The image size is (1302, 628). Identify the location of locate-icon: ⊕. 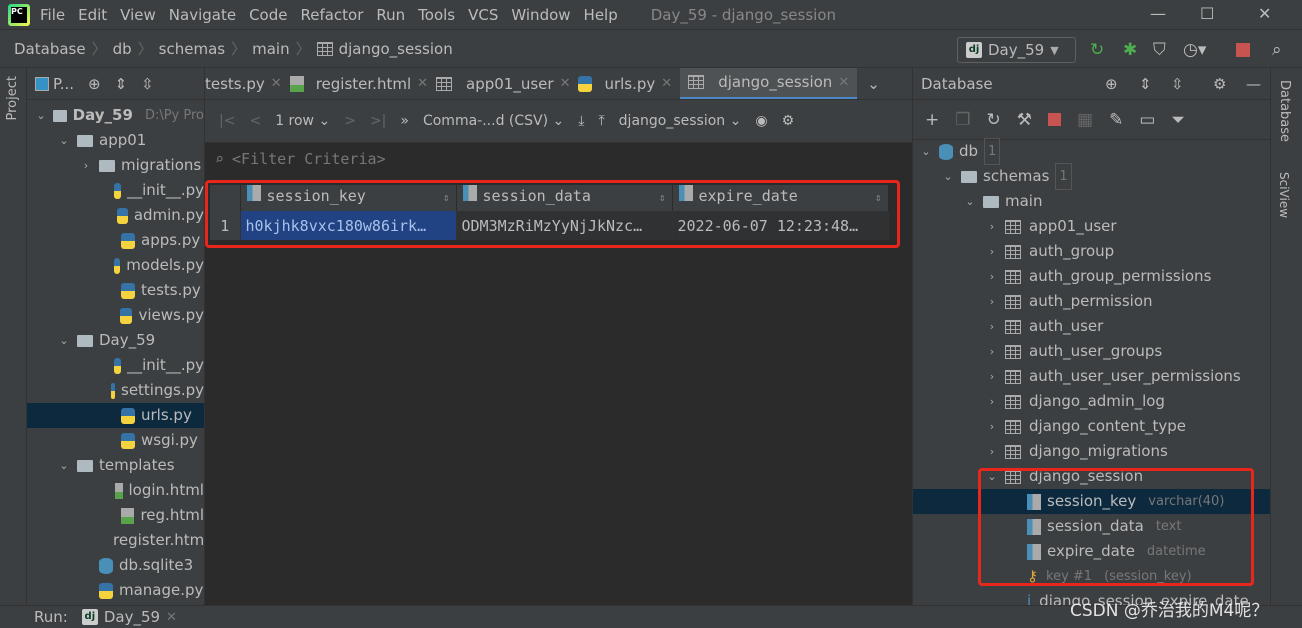
(1111, 84).